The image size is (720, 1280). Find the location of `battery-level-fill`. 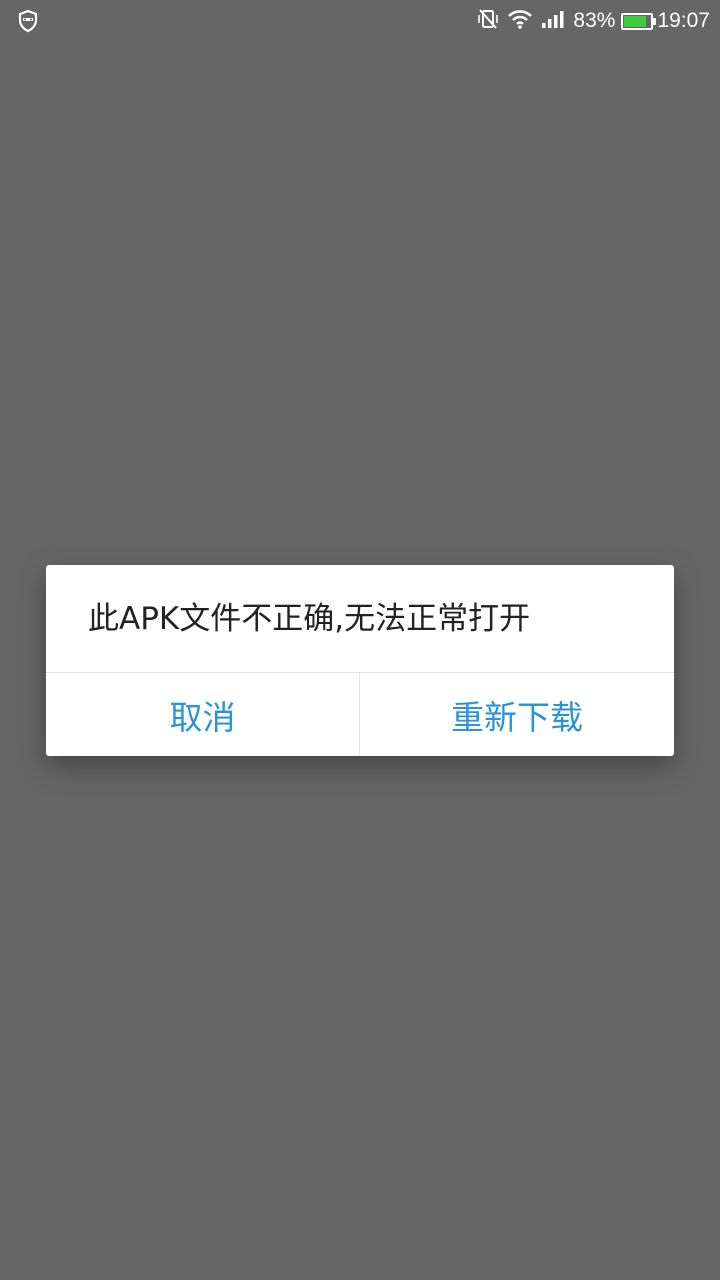

battery-level-fill is located at coordinates (635, 21).